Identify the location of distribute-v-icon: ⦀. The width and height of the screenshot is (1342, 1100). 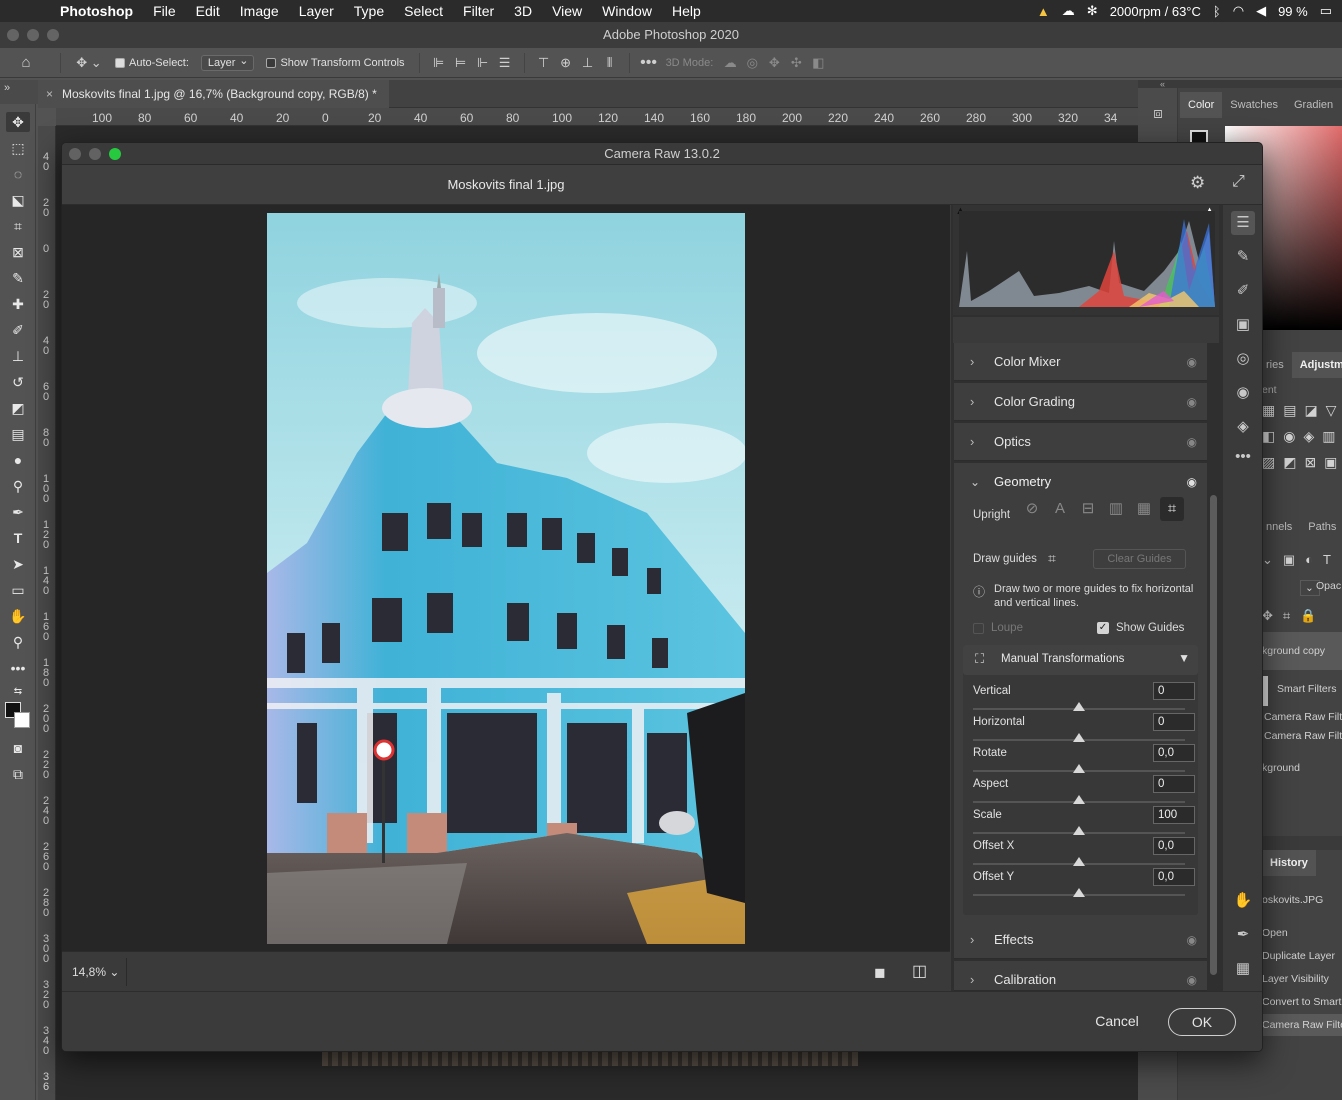
(610, 63).